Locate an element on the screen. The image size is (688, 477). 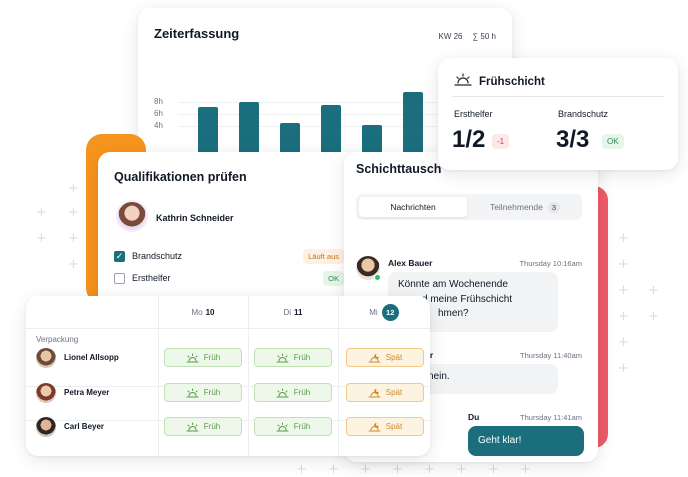
day-header-mo: Mo 10 is located at coordinates (203, 312).